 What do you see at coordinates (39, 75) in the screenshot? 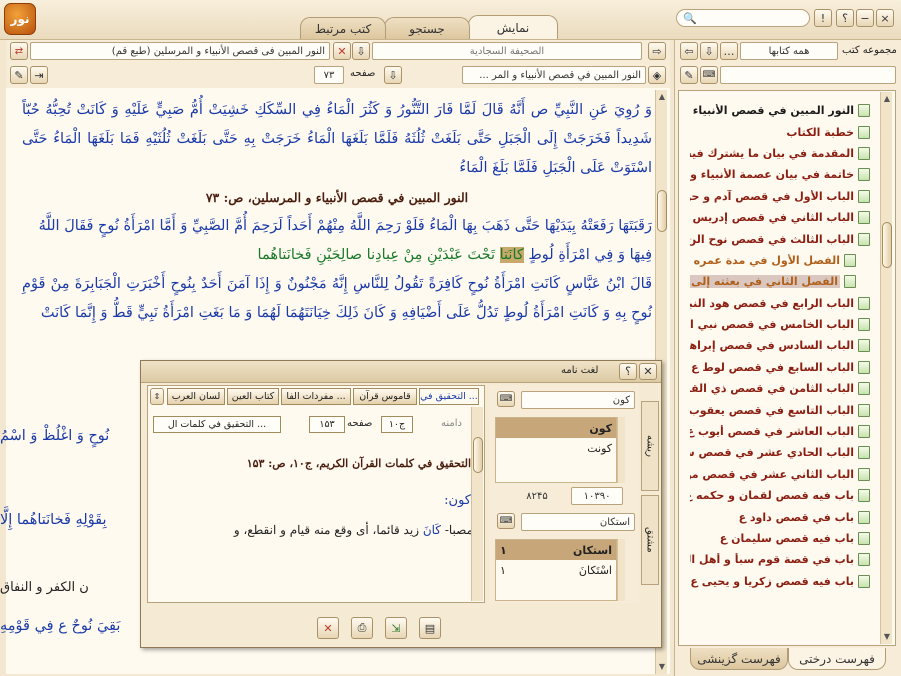
I see `export-icon: ⇥` at bounding box center [39, 75].